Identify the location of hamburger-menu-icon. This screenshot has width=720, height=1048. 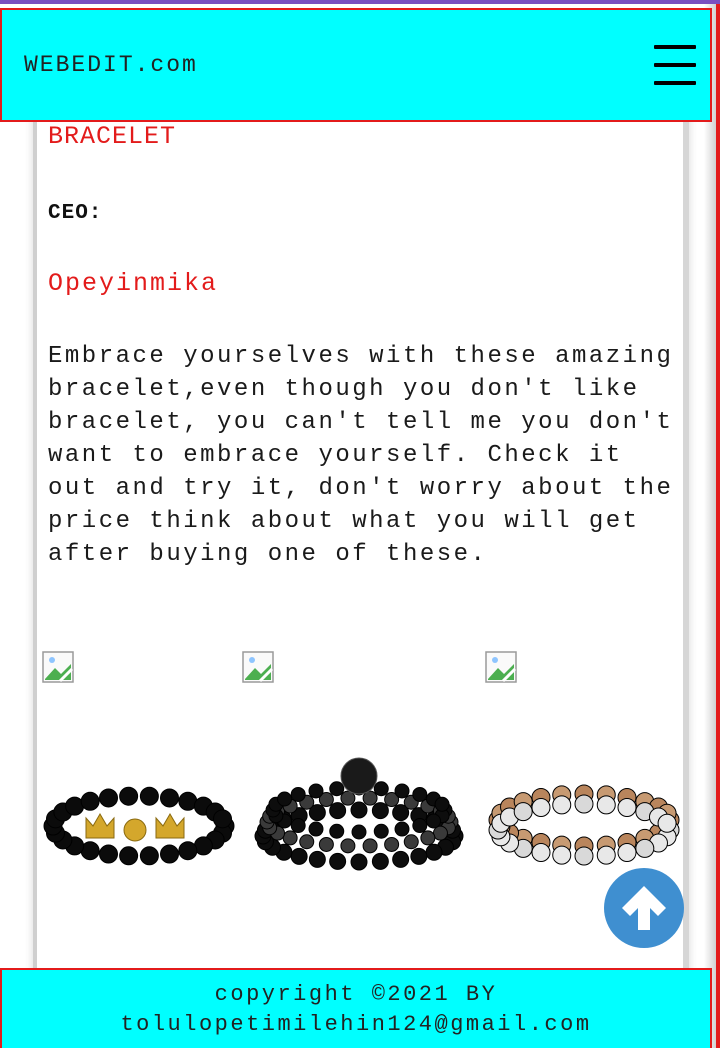
(675, 65).